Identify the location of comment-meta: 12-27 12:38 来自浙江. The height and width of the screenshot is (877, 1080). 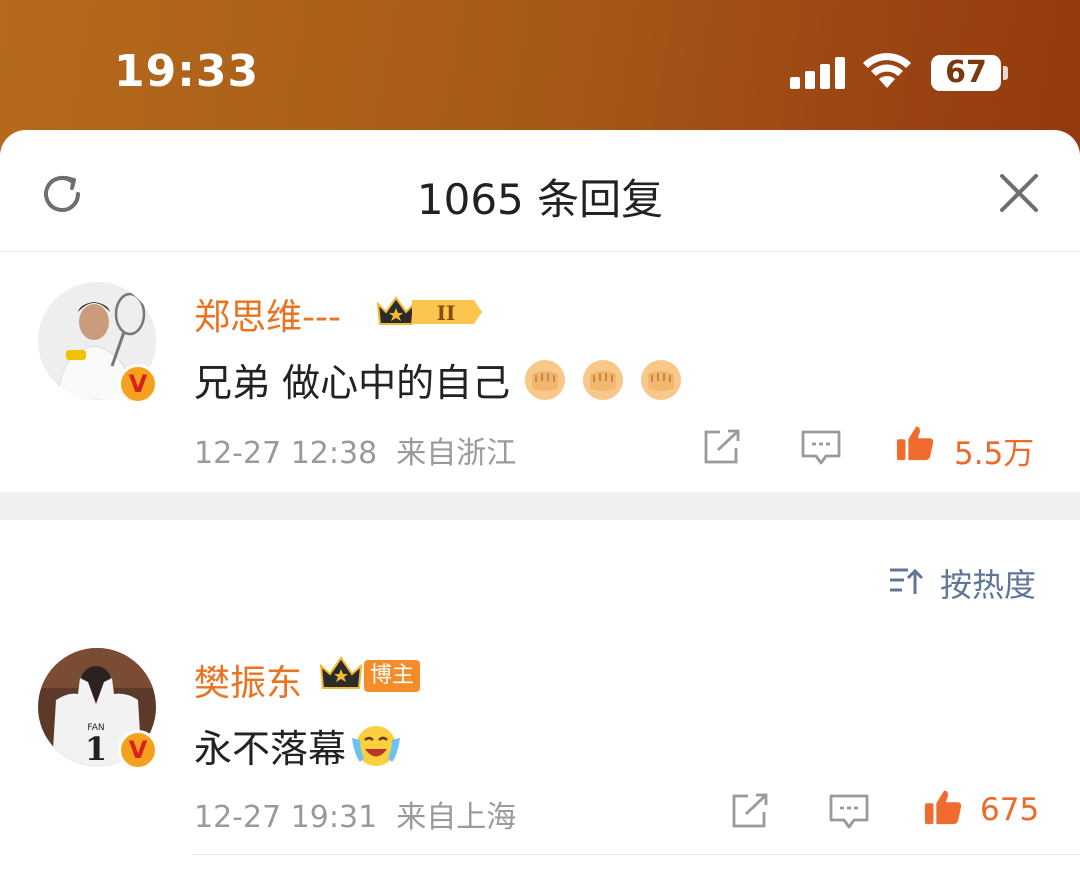
(355, 450).